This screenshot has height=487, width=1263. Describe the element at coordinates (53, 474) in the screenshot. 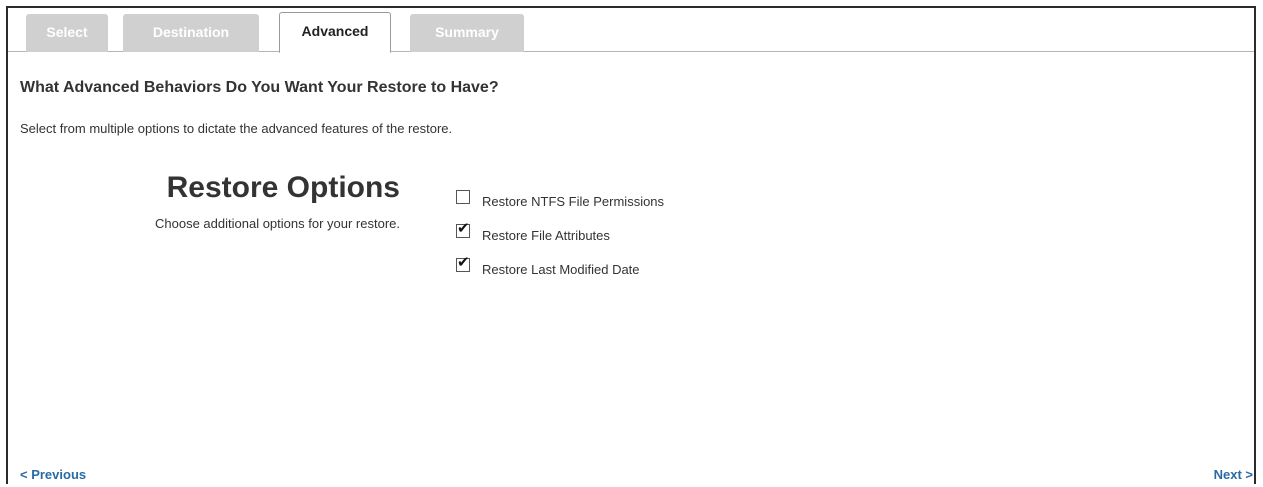

I see `previous-link: < Previous` at that location.